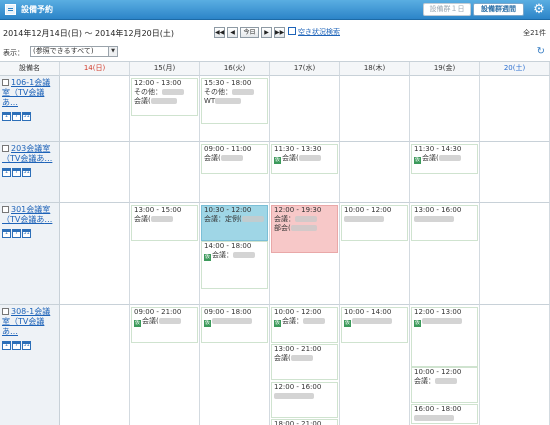 The width and height of the screenshot is (550, 425). I want to click on filter-select: (参照できるすべて) ▼, so click(74, 51).